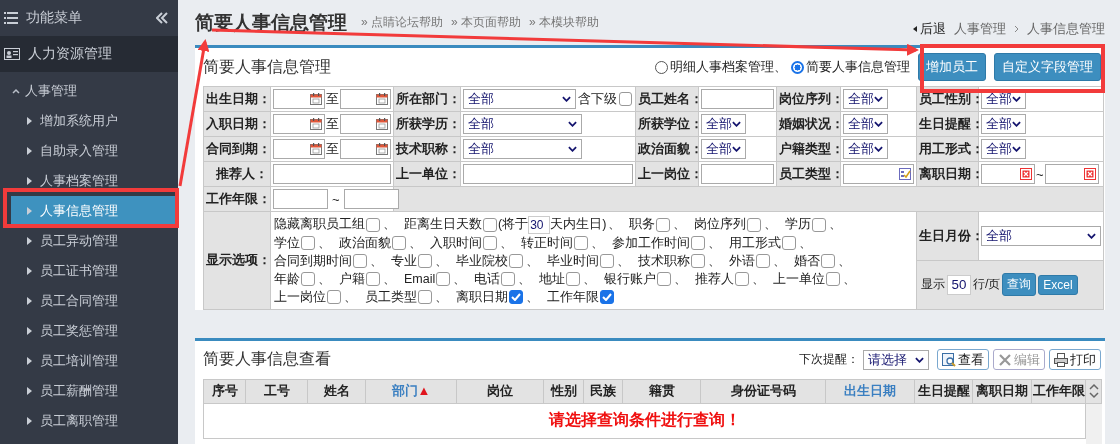 This screenshot has height=444, width=1120. What do you see at coordinates (1058, 284) in the screenshot?
I see `action-button: Excel` at bounding box center [1058, 284].